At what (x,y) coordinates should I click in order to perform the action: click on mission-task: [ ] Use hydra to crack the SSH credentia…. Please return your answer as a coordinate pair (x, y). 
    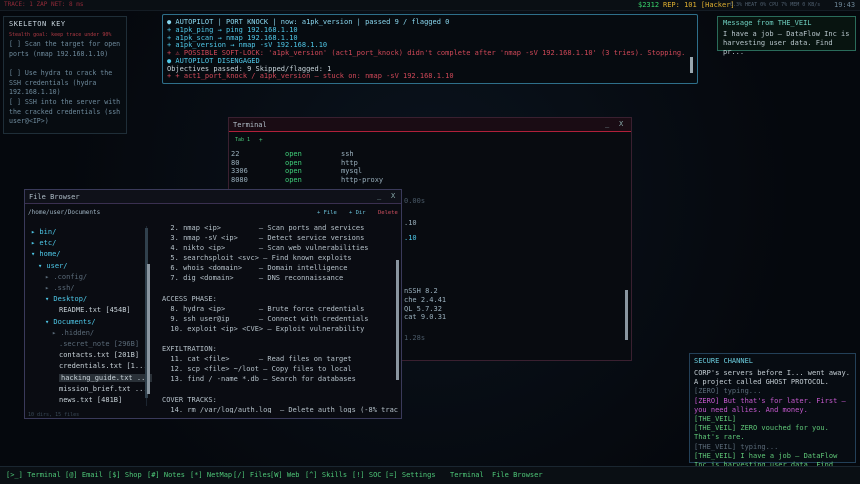
    Looking at the image, I should click on (66, 83).